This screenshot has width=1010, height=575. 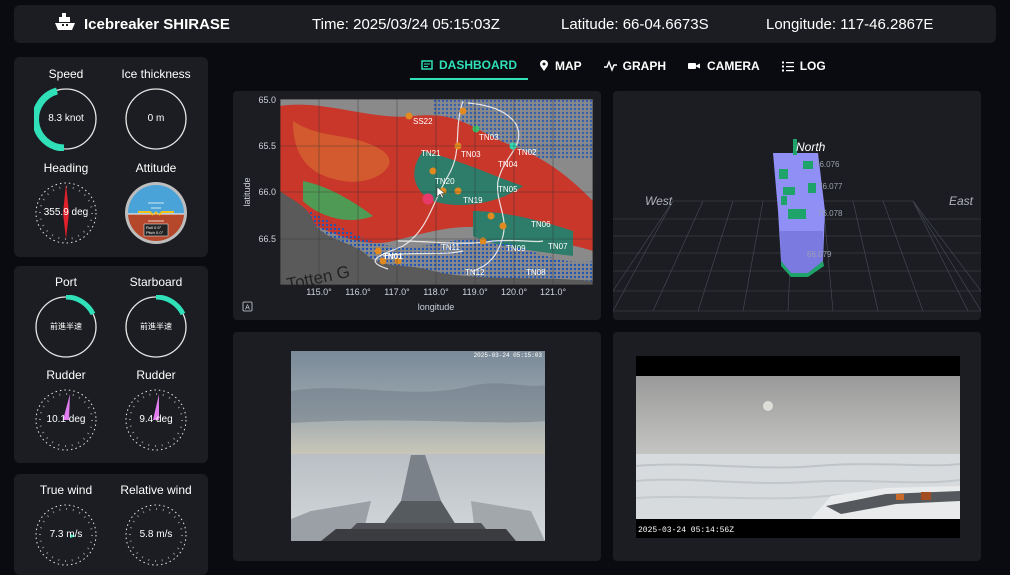 I want to click on map-pin-icon, so click(x=544, y=66).